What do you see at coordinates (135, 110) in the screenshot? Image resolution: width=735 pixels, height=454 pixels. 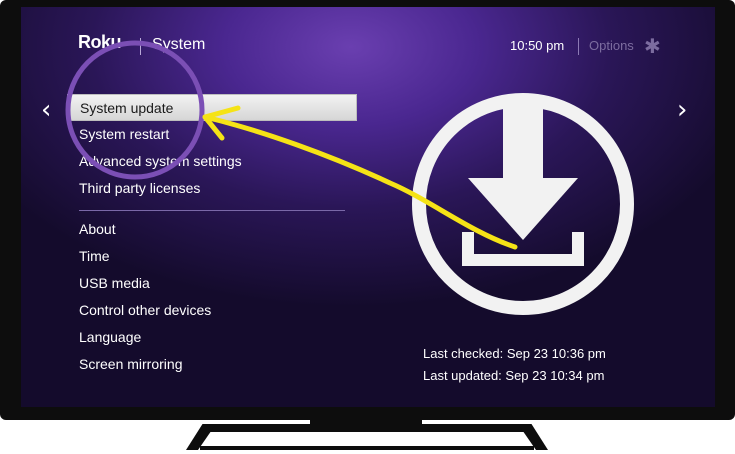 I see `annotation-circle` at bounding box center [135, 110].